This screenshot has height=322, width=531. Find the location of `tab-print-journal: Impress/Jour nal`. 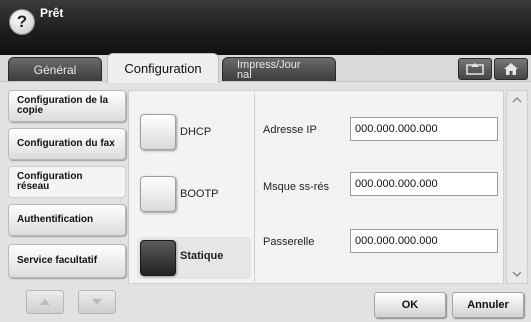

tab-print-journal: Impress/Jour nal is located at coordinates (279, 69).